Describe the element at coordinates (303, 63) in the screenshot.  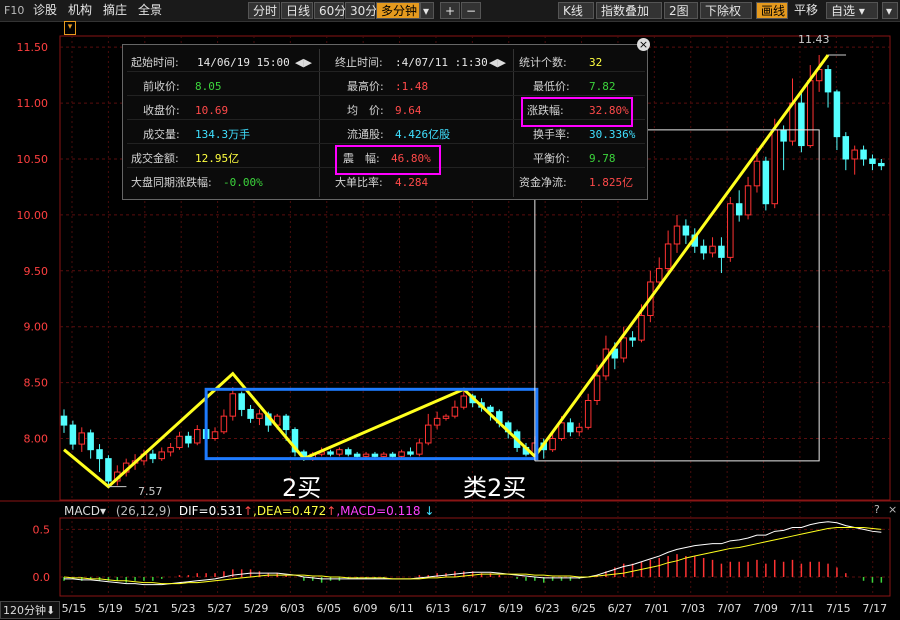
I see `start-time-stepper: ◀▶` at that location.